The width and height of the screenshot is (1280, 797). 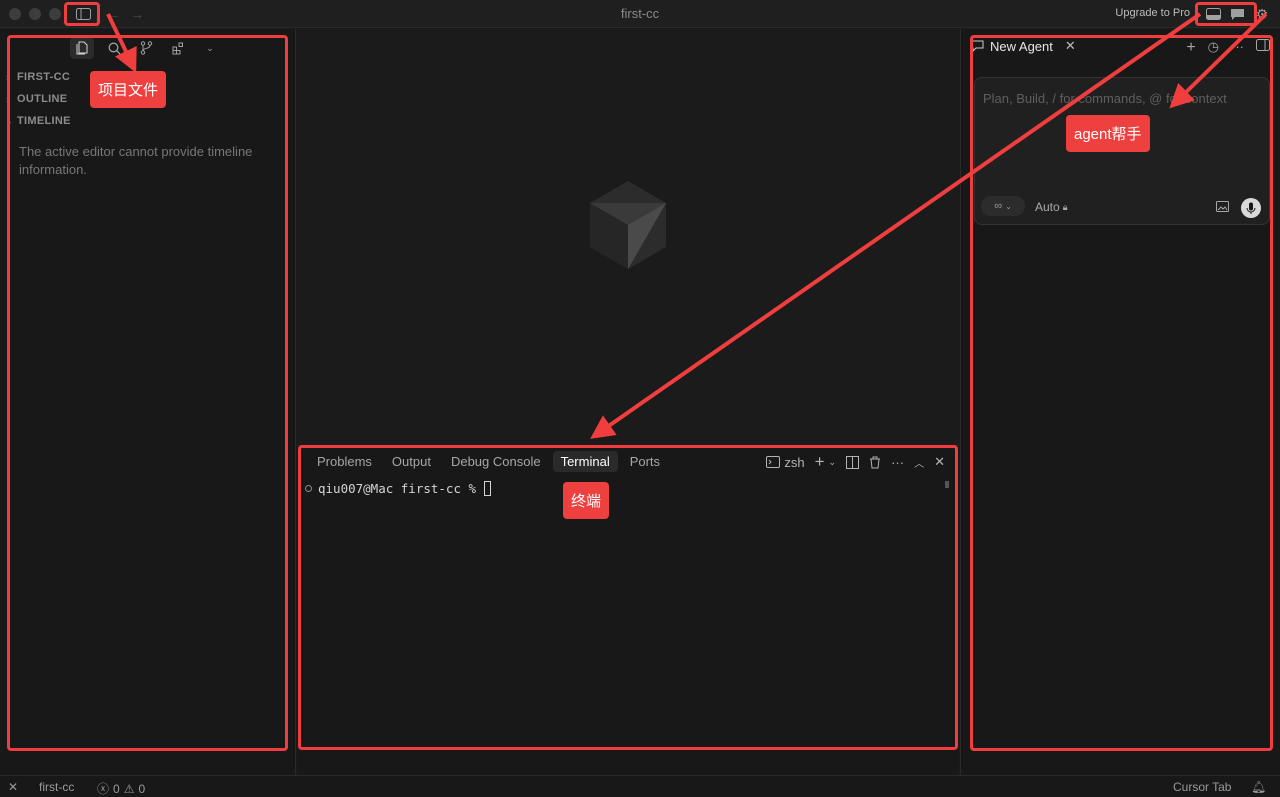 What do you see at coordinates (142, 788) in the screenshot?
I see `warning-count: 0` at bounding box center [142, 788].